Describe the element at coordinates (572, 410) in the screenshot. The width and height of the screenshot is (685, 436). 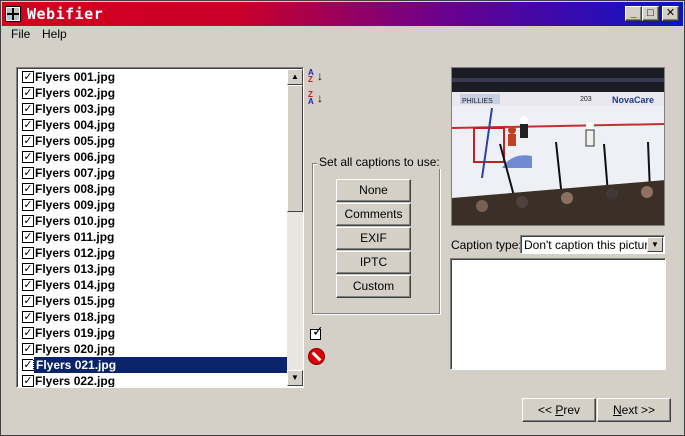
I see `prev-rest: rev` at that location.